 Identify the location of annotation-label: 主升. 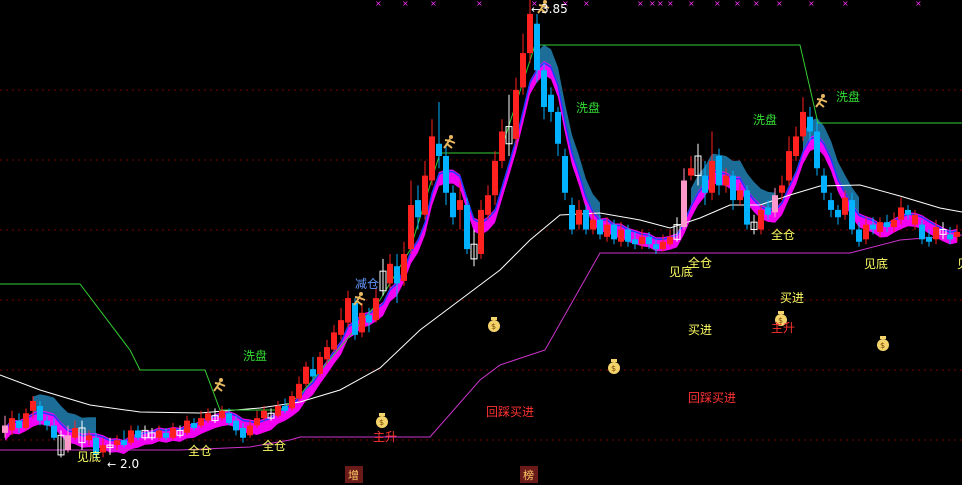
(385, 437).